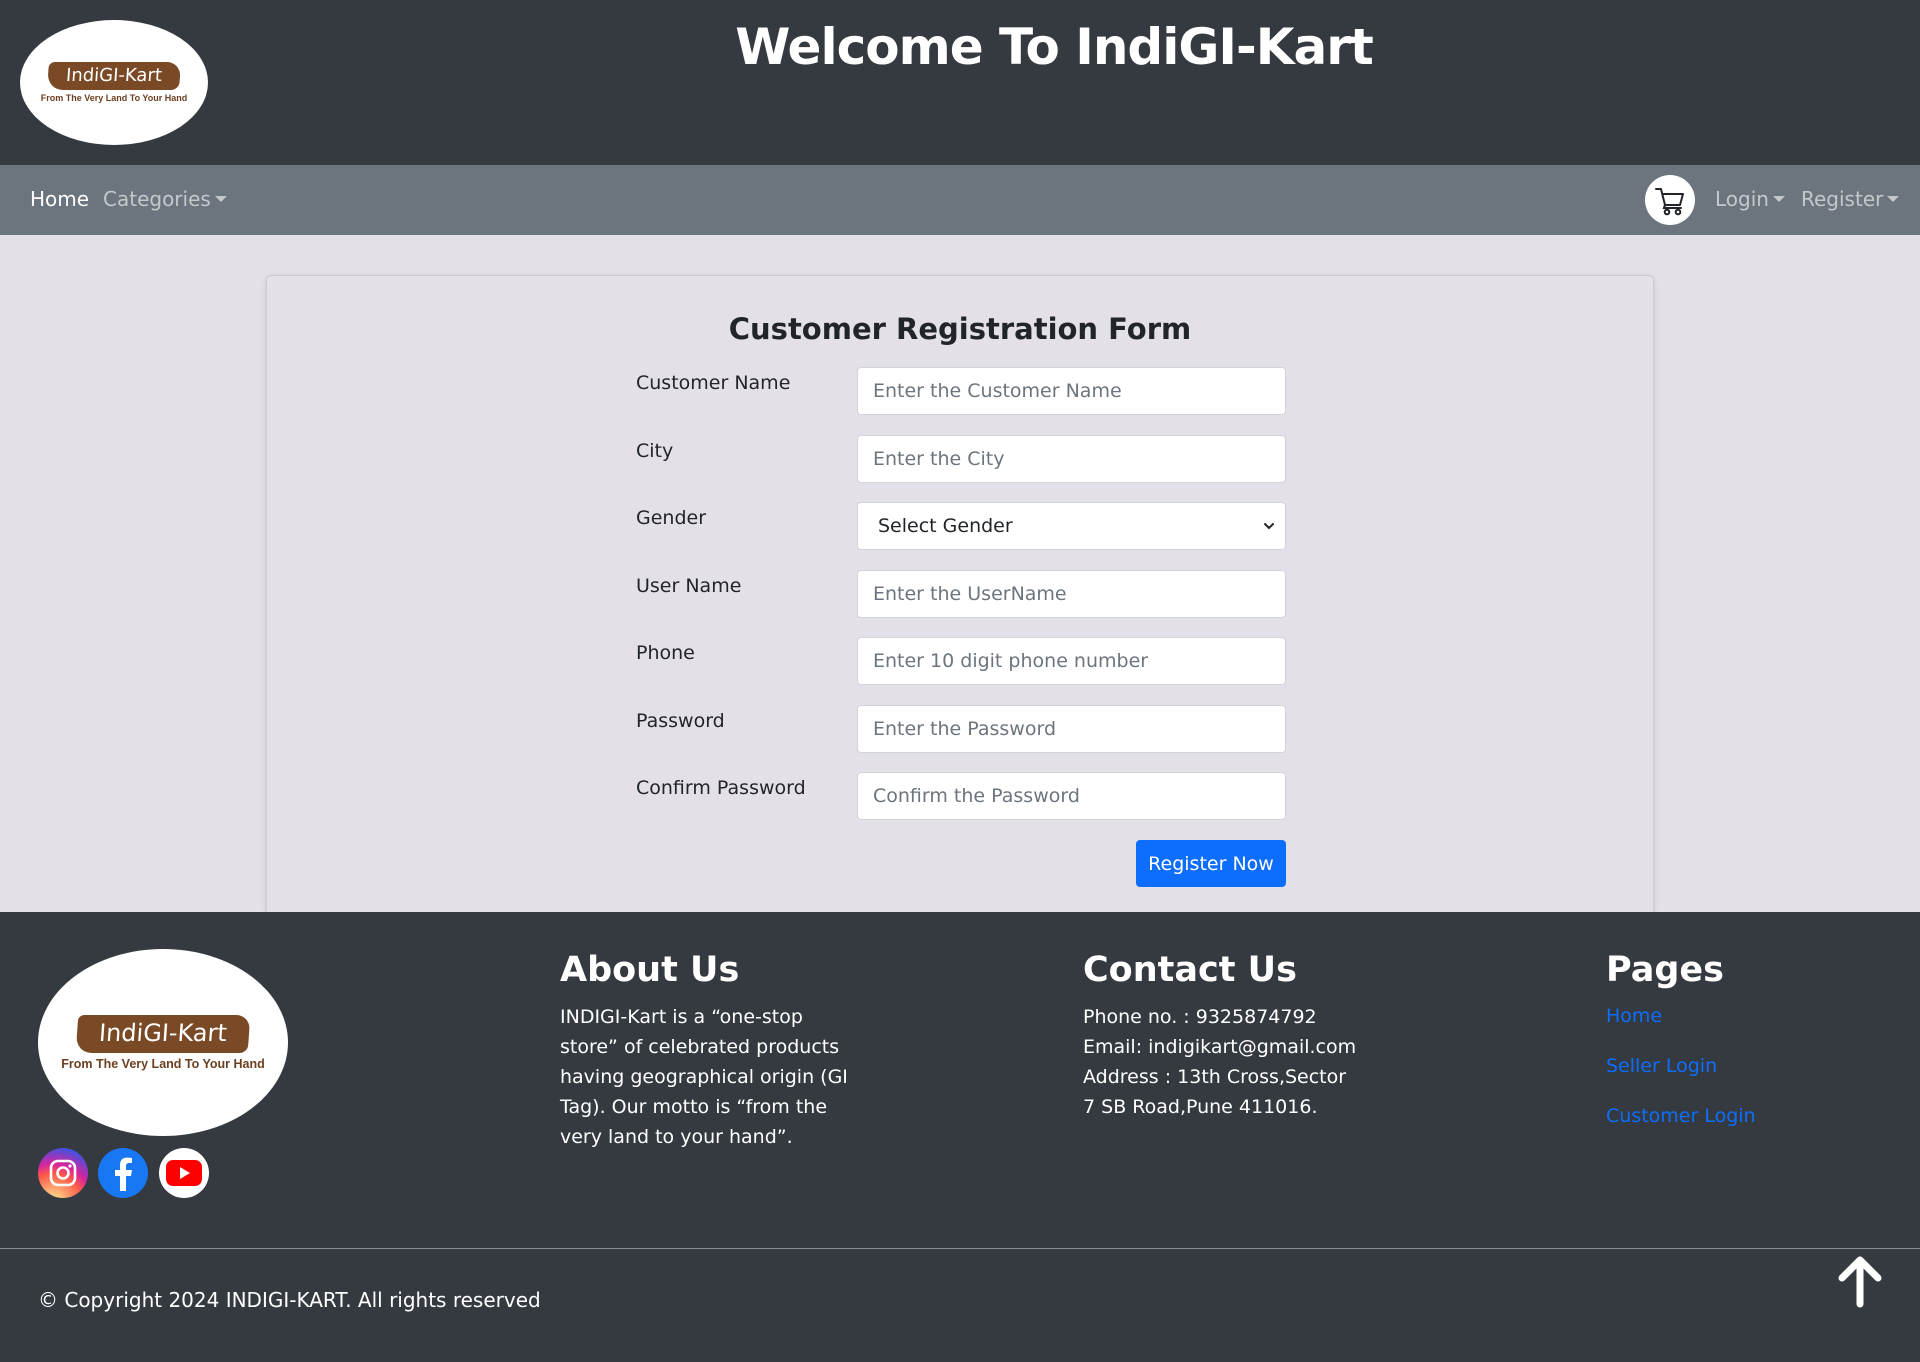 This screenshot has height=1362, width=1920. Describe the element at coordinates (1071, 594) in the screenshot. I see `user-name-input` at that location.